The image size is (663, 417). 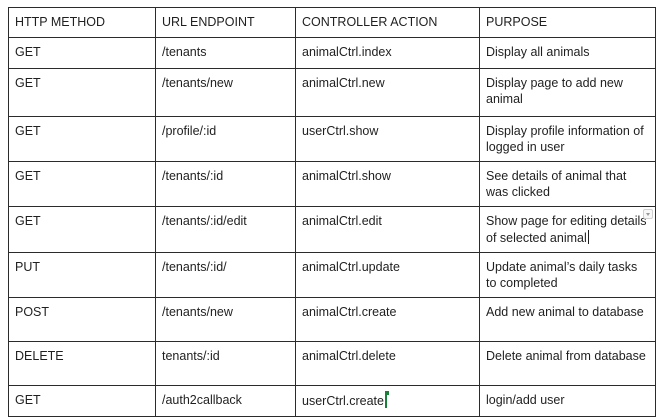 I want to click on action-cell: animalCtrl.create, so click(x=387, y=319).